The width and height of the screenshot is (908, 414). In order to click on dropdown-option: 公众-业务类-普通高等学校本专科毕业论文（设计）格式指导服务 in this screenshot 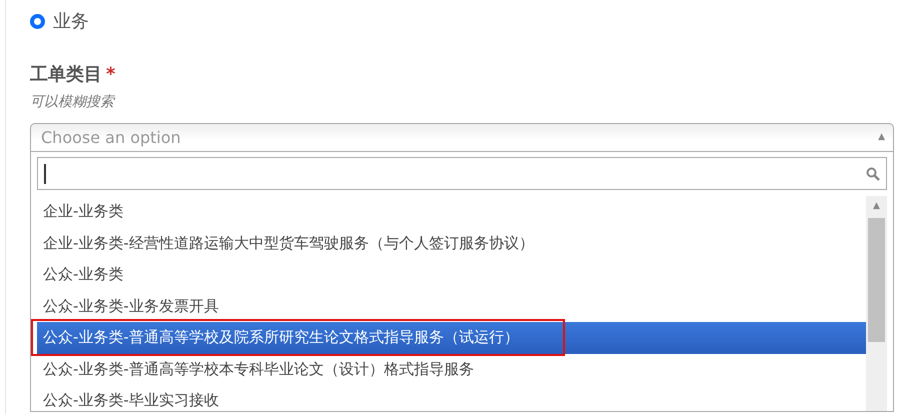, I will do `click(451, 369)`.